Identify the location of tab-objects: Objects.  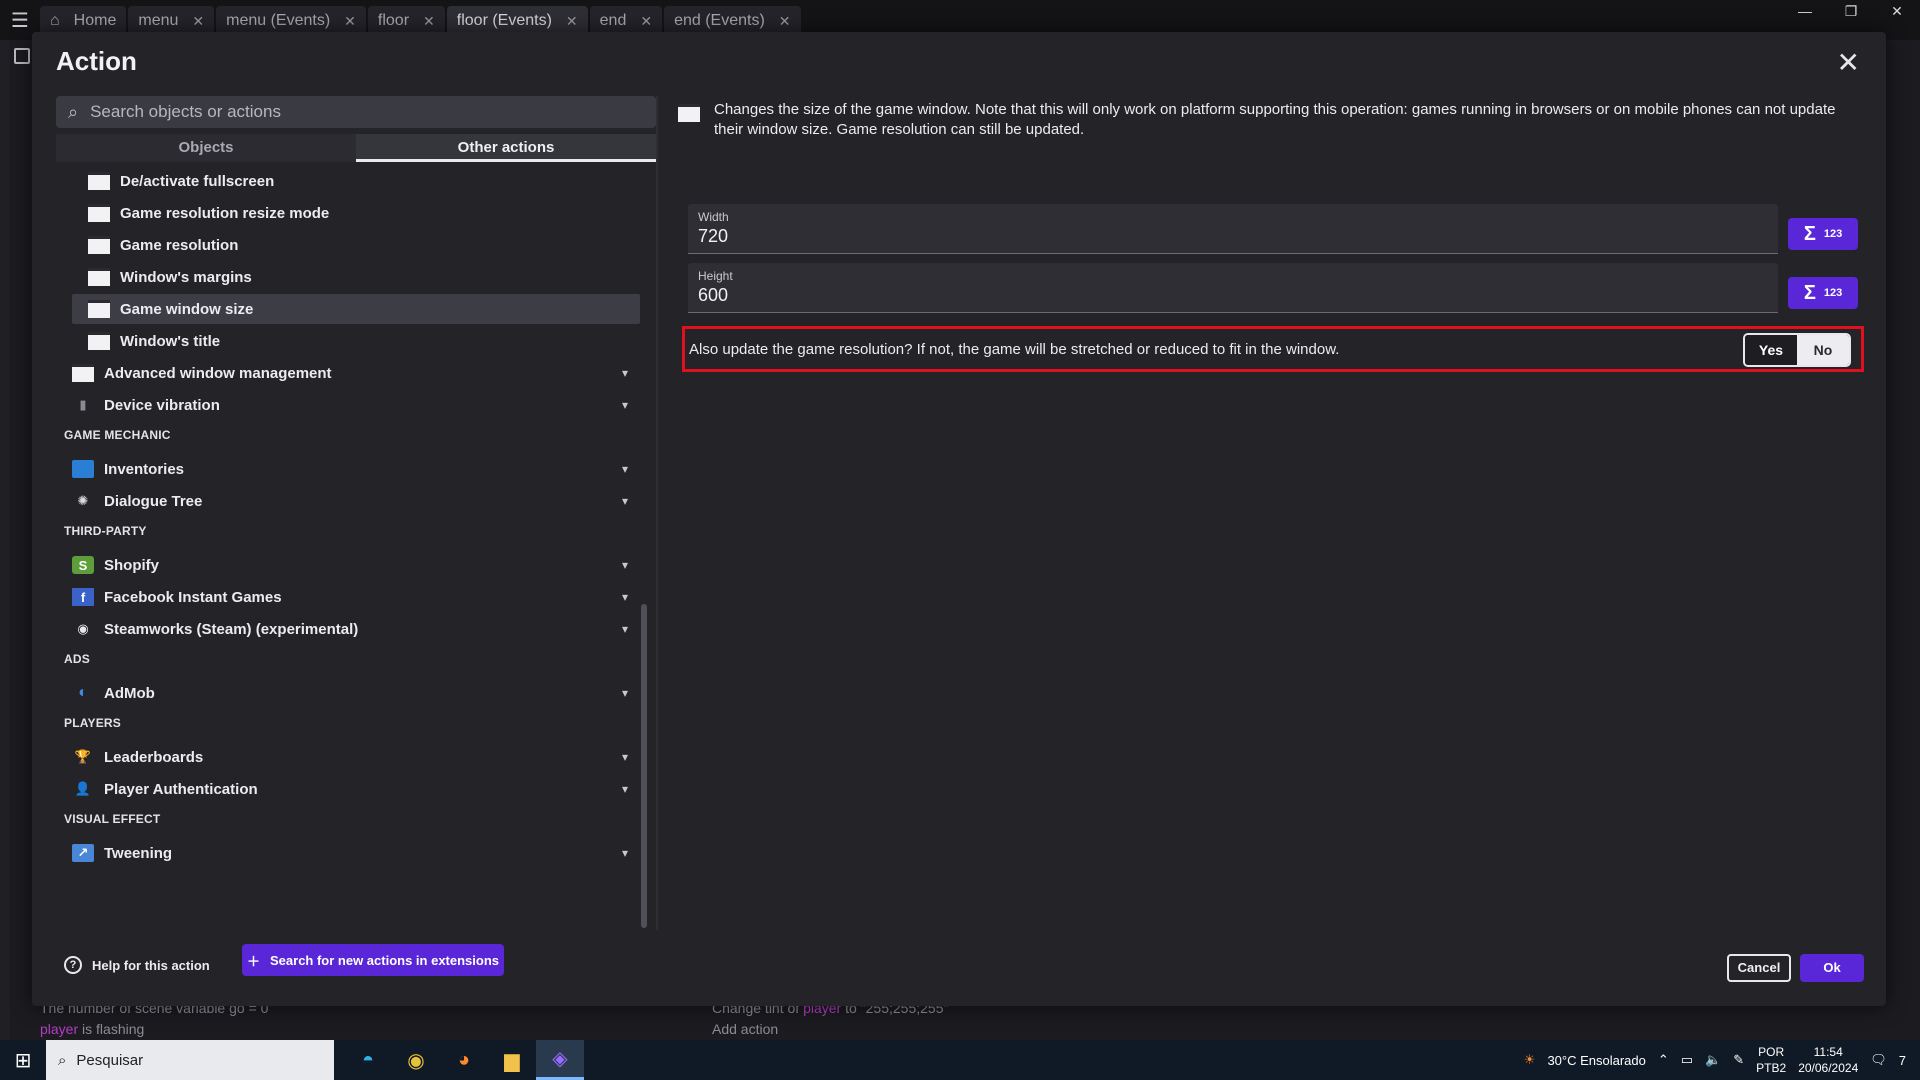
(206, 148).